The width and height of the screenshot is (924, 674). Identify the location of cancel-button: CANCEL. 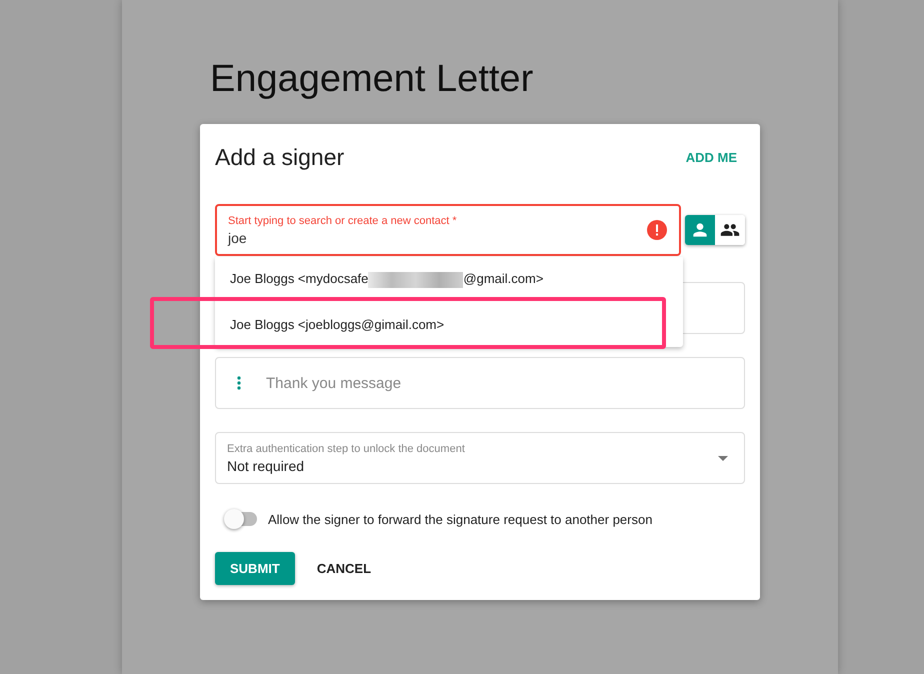
(344, 568).